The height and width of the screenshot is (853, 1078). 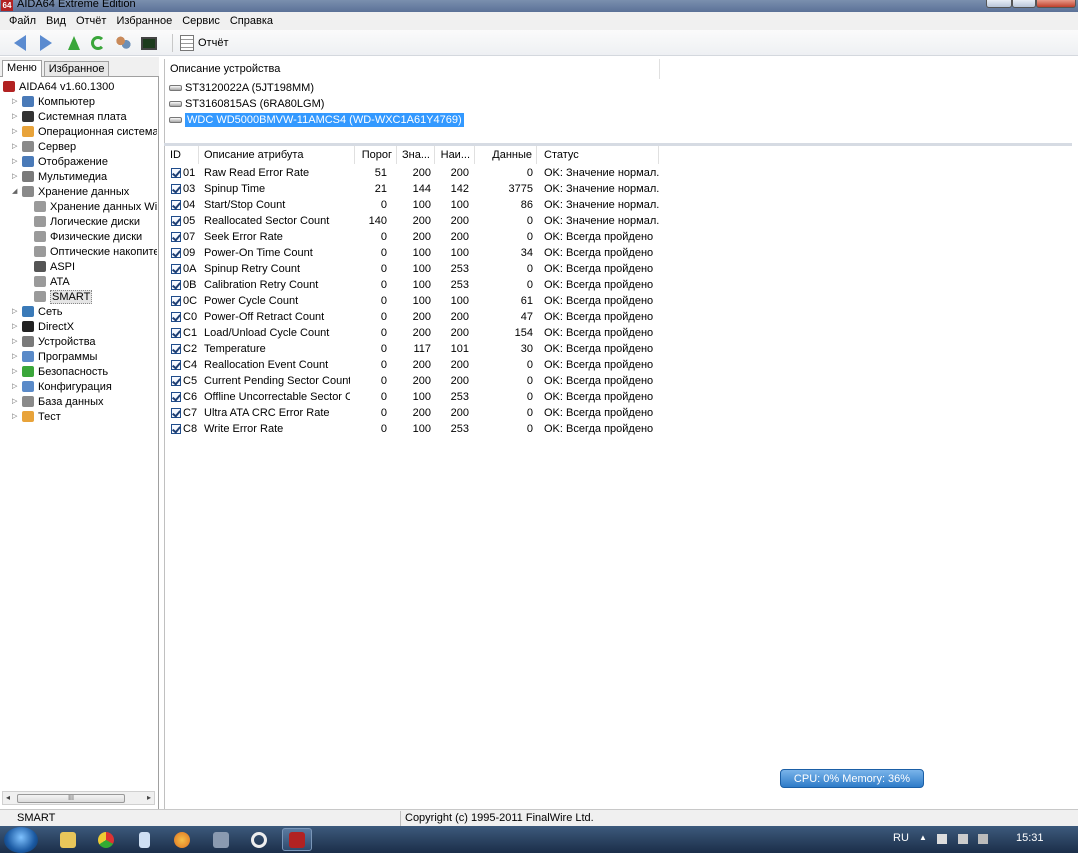 I want to click on device-item: ST3120022A (5JT198MM), so click(x=241, y=87).